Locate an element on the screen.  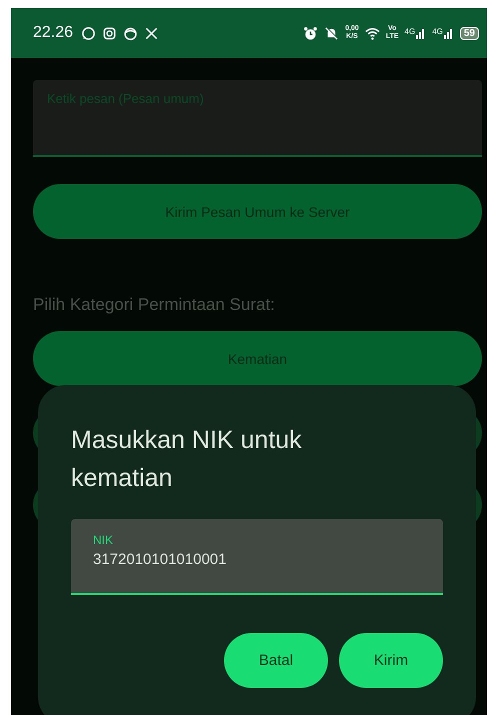
muted-bell-icon is located at coordinates (332, 33).